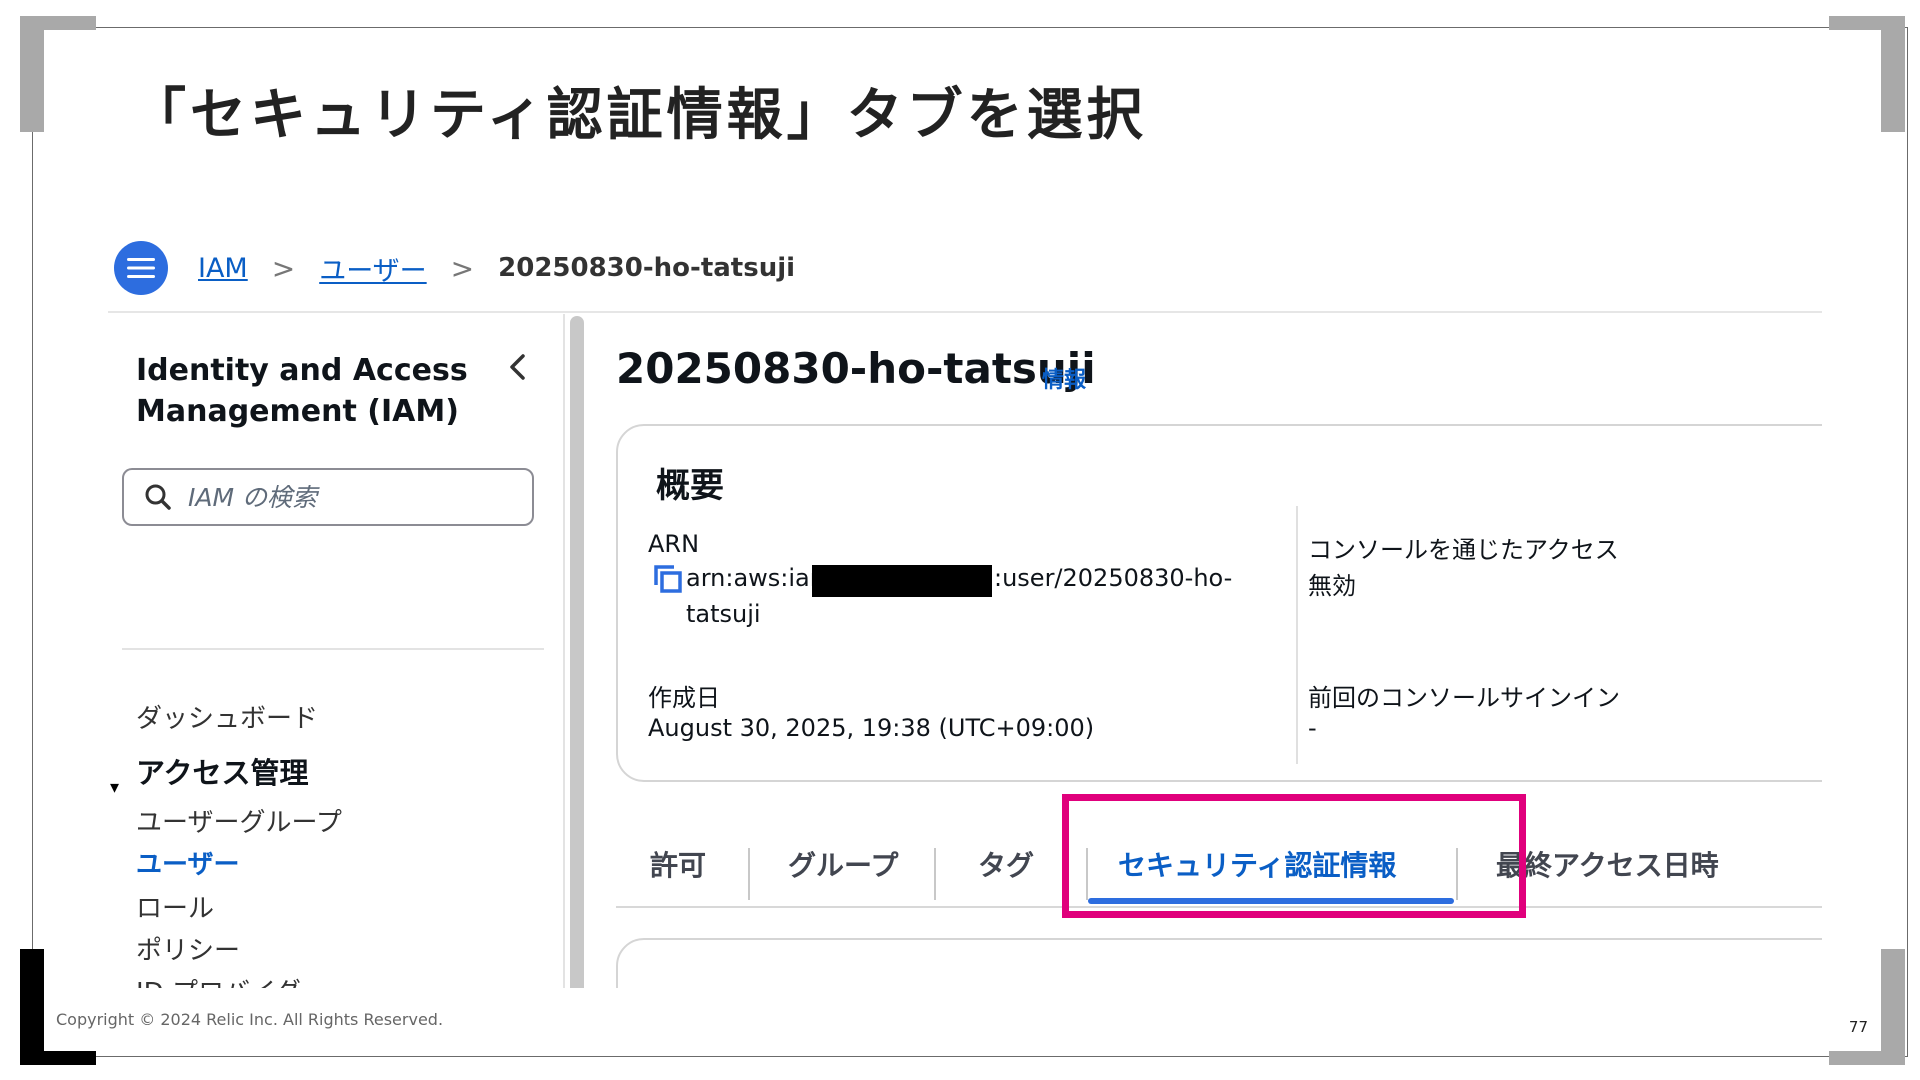 The image size is (1920, 1080). What do you see at coordinates (158, 497) in the screenshot?
I see `search-icon` at bounding box center [158, 497].